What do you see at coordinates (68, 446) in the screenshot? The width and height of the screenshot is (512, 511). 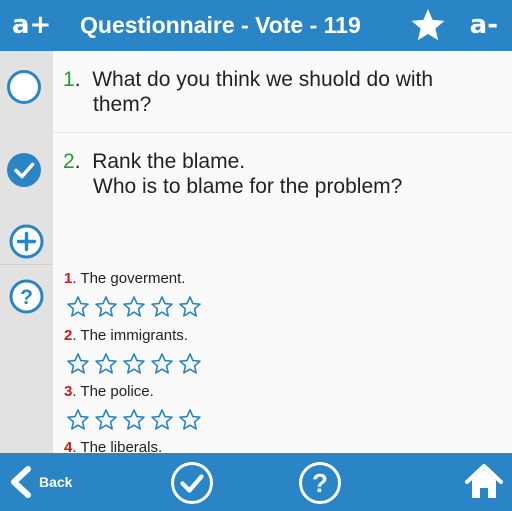 I see `option-number: 4` at bounding box center [68, 446].